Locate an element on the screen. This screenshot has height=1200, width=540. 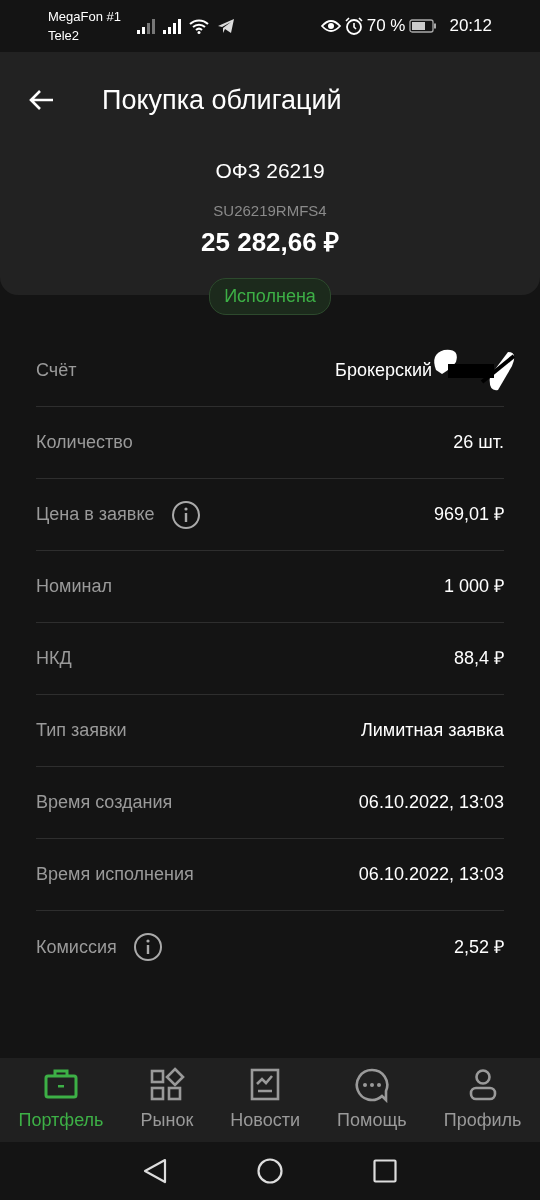
detail-value: 26 шт. is located at coordinates (478, 442).